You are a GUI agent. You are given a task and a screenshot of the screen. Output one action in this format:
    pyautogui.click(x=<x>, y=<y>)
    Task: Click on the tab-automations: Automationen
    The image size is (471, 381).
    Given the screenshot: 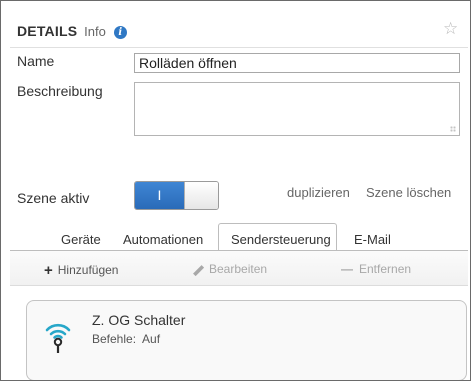 What is the action you would take?
    pyautogui.click(x=163, y=239)
    